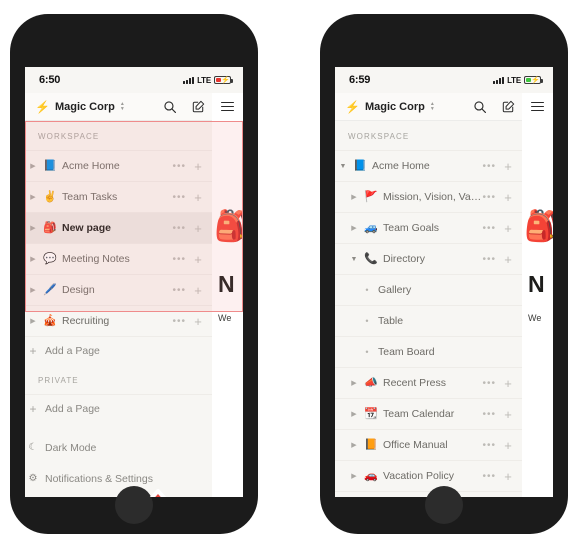 Image resolution: width=578 pixels, height=547 pixels. I want to click on sidebar-item-table: • Table, so click(428, 320).